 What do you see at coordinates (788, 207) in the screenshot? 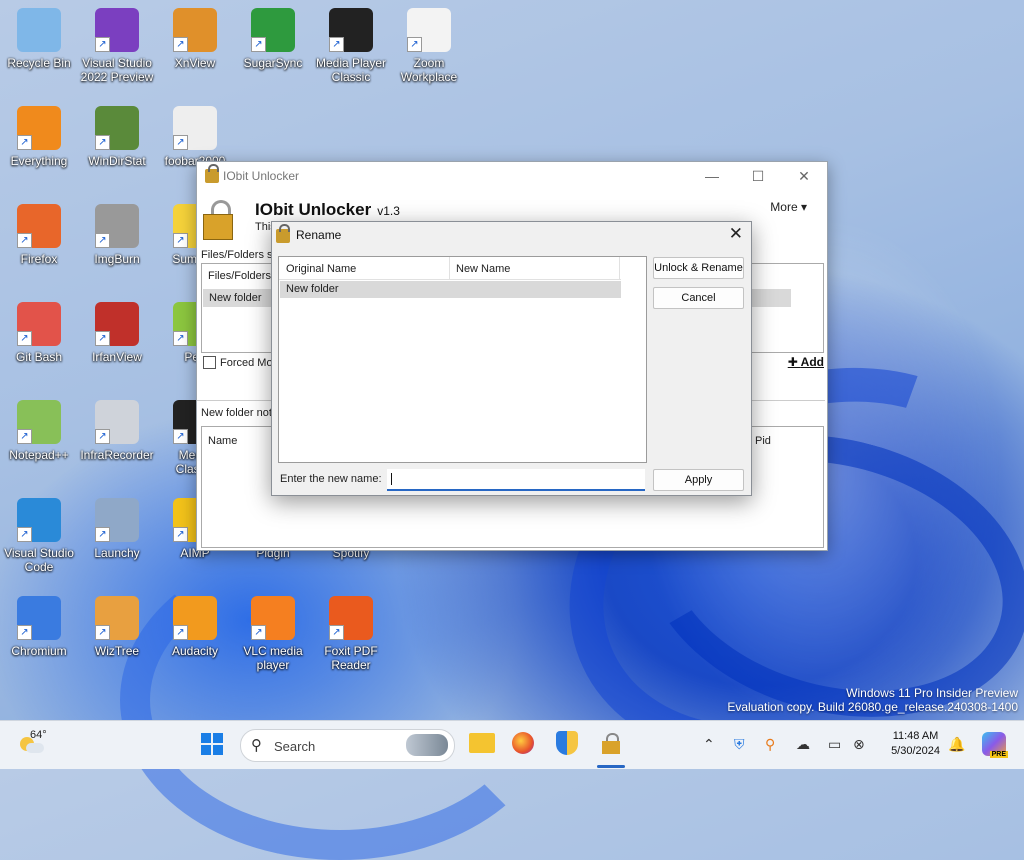
I see `more-menu-button: More ▾` at bounding box center [788, 207].